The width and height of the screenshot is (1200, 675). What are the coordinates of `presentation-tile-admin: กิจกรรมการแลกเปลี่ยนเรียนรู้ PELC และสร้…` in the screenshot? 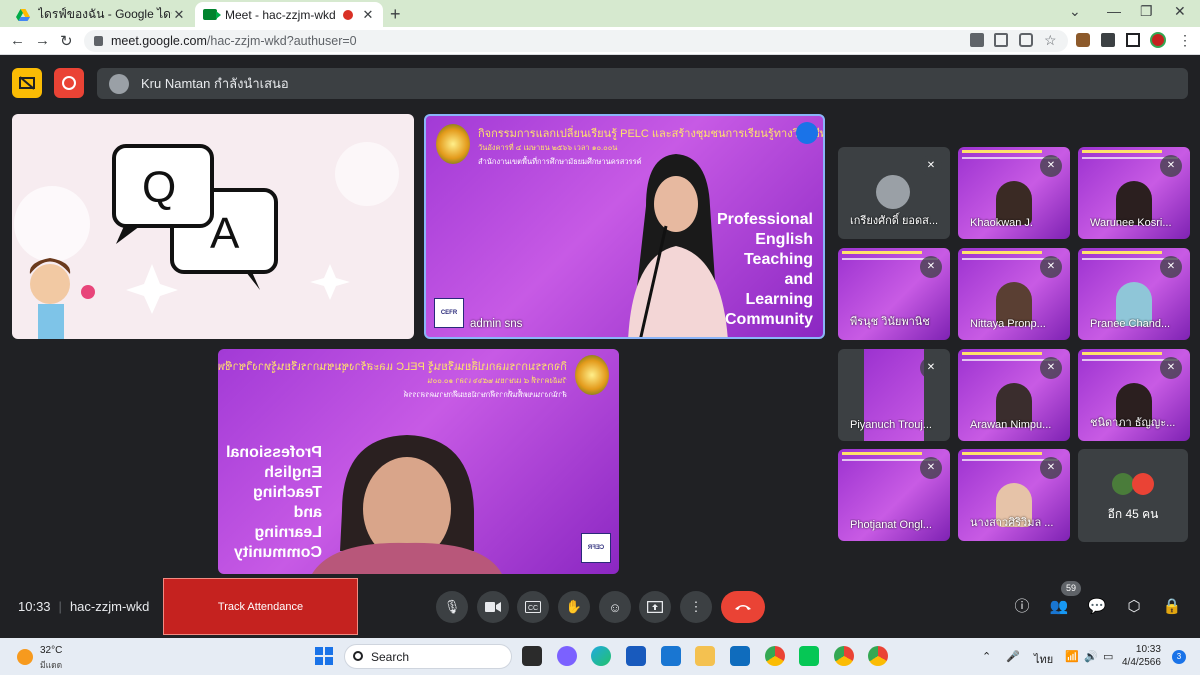 It's located at (624, 226).